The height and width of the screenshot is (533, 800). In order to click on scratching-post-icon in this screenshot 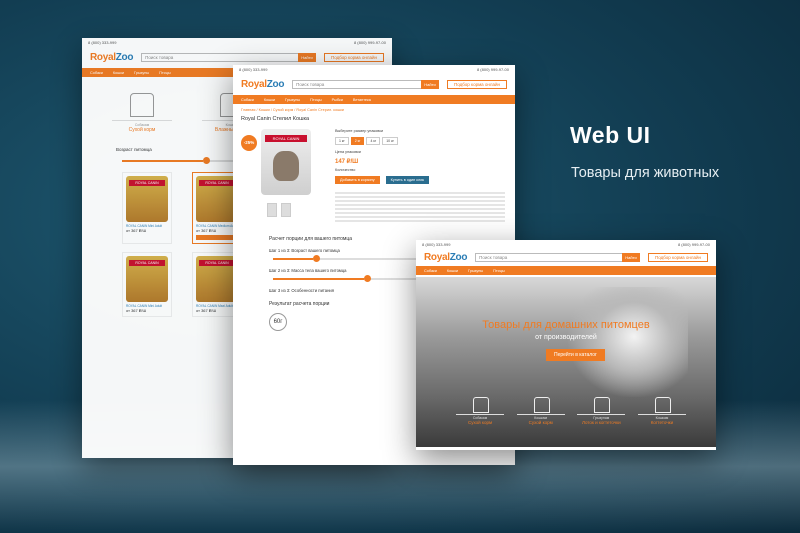, I will do `click(661, 405)`.